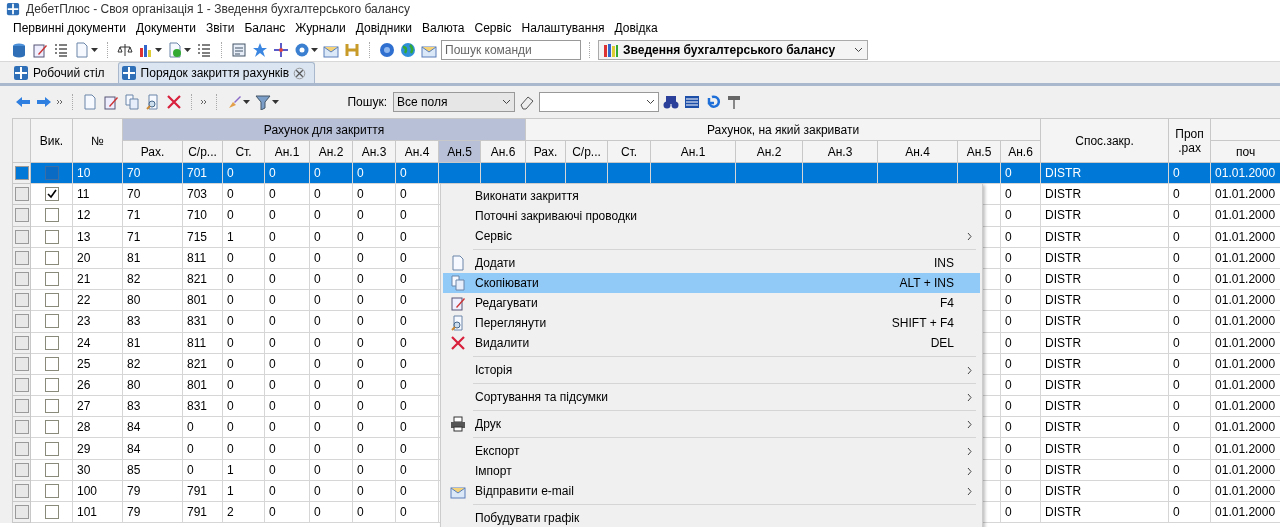 This screenshot has width=1280, height=527. I want to click on chevron-right-icon, so click(969, 397).